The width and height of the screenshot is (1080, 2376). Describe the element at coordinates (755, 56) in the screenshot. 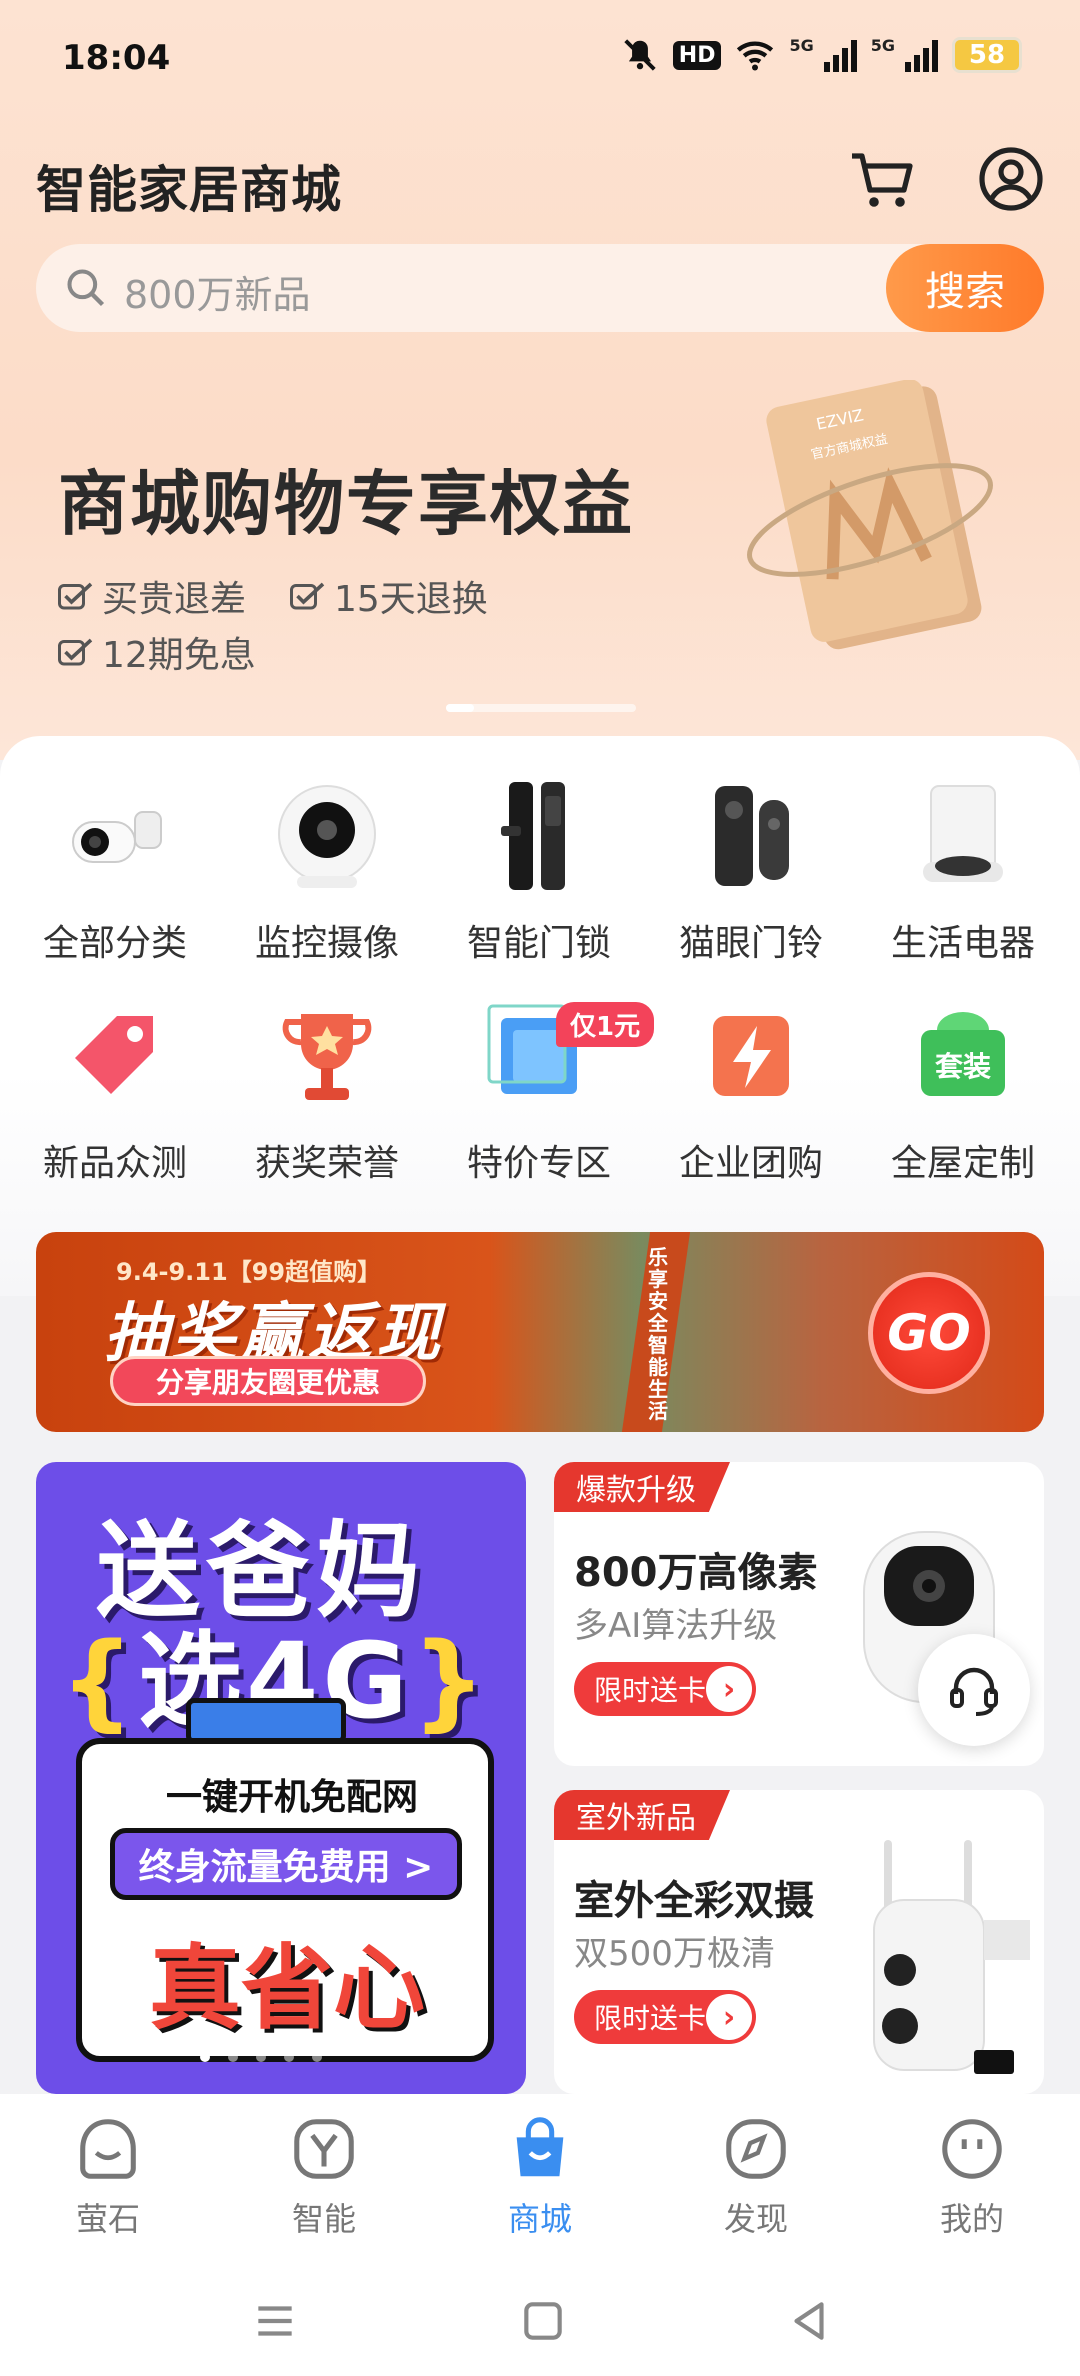

I see `wifi-icon` at that location.